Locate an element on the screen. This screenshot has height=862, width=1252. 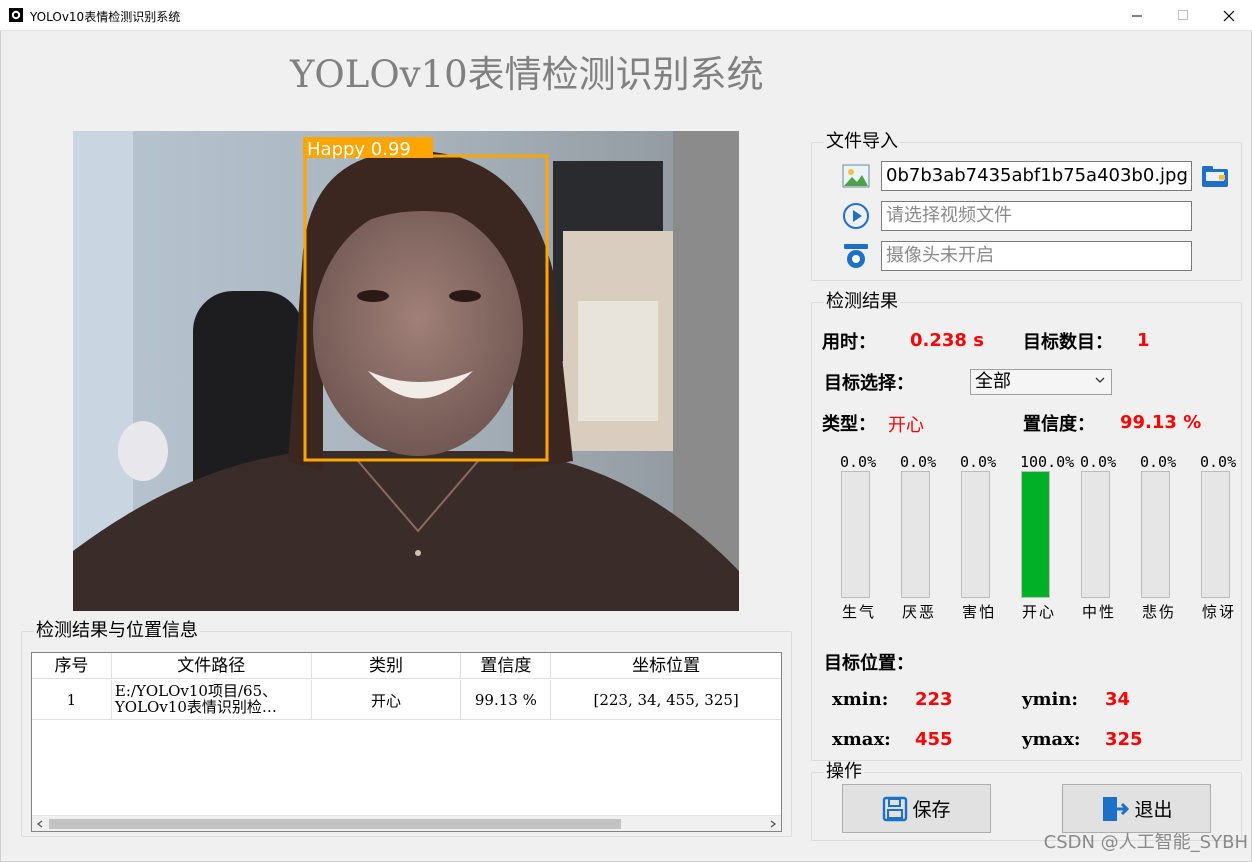
table-header: 序号 文件路径 类别 置信度 坐标位置 is located at coordinates (406, 666).